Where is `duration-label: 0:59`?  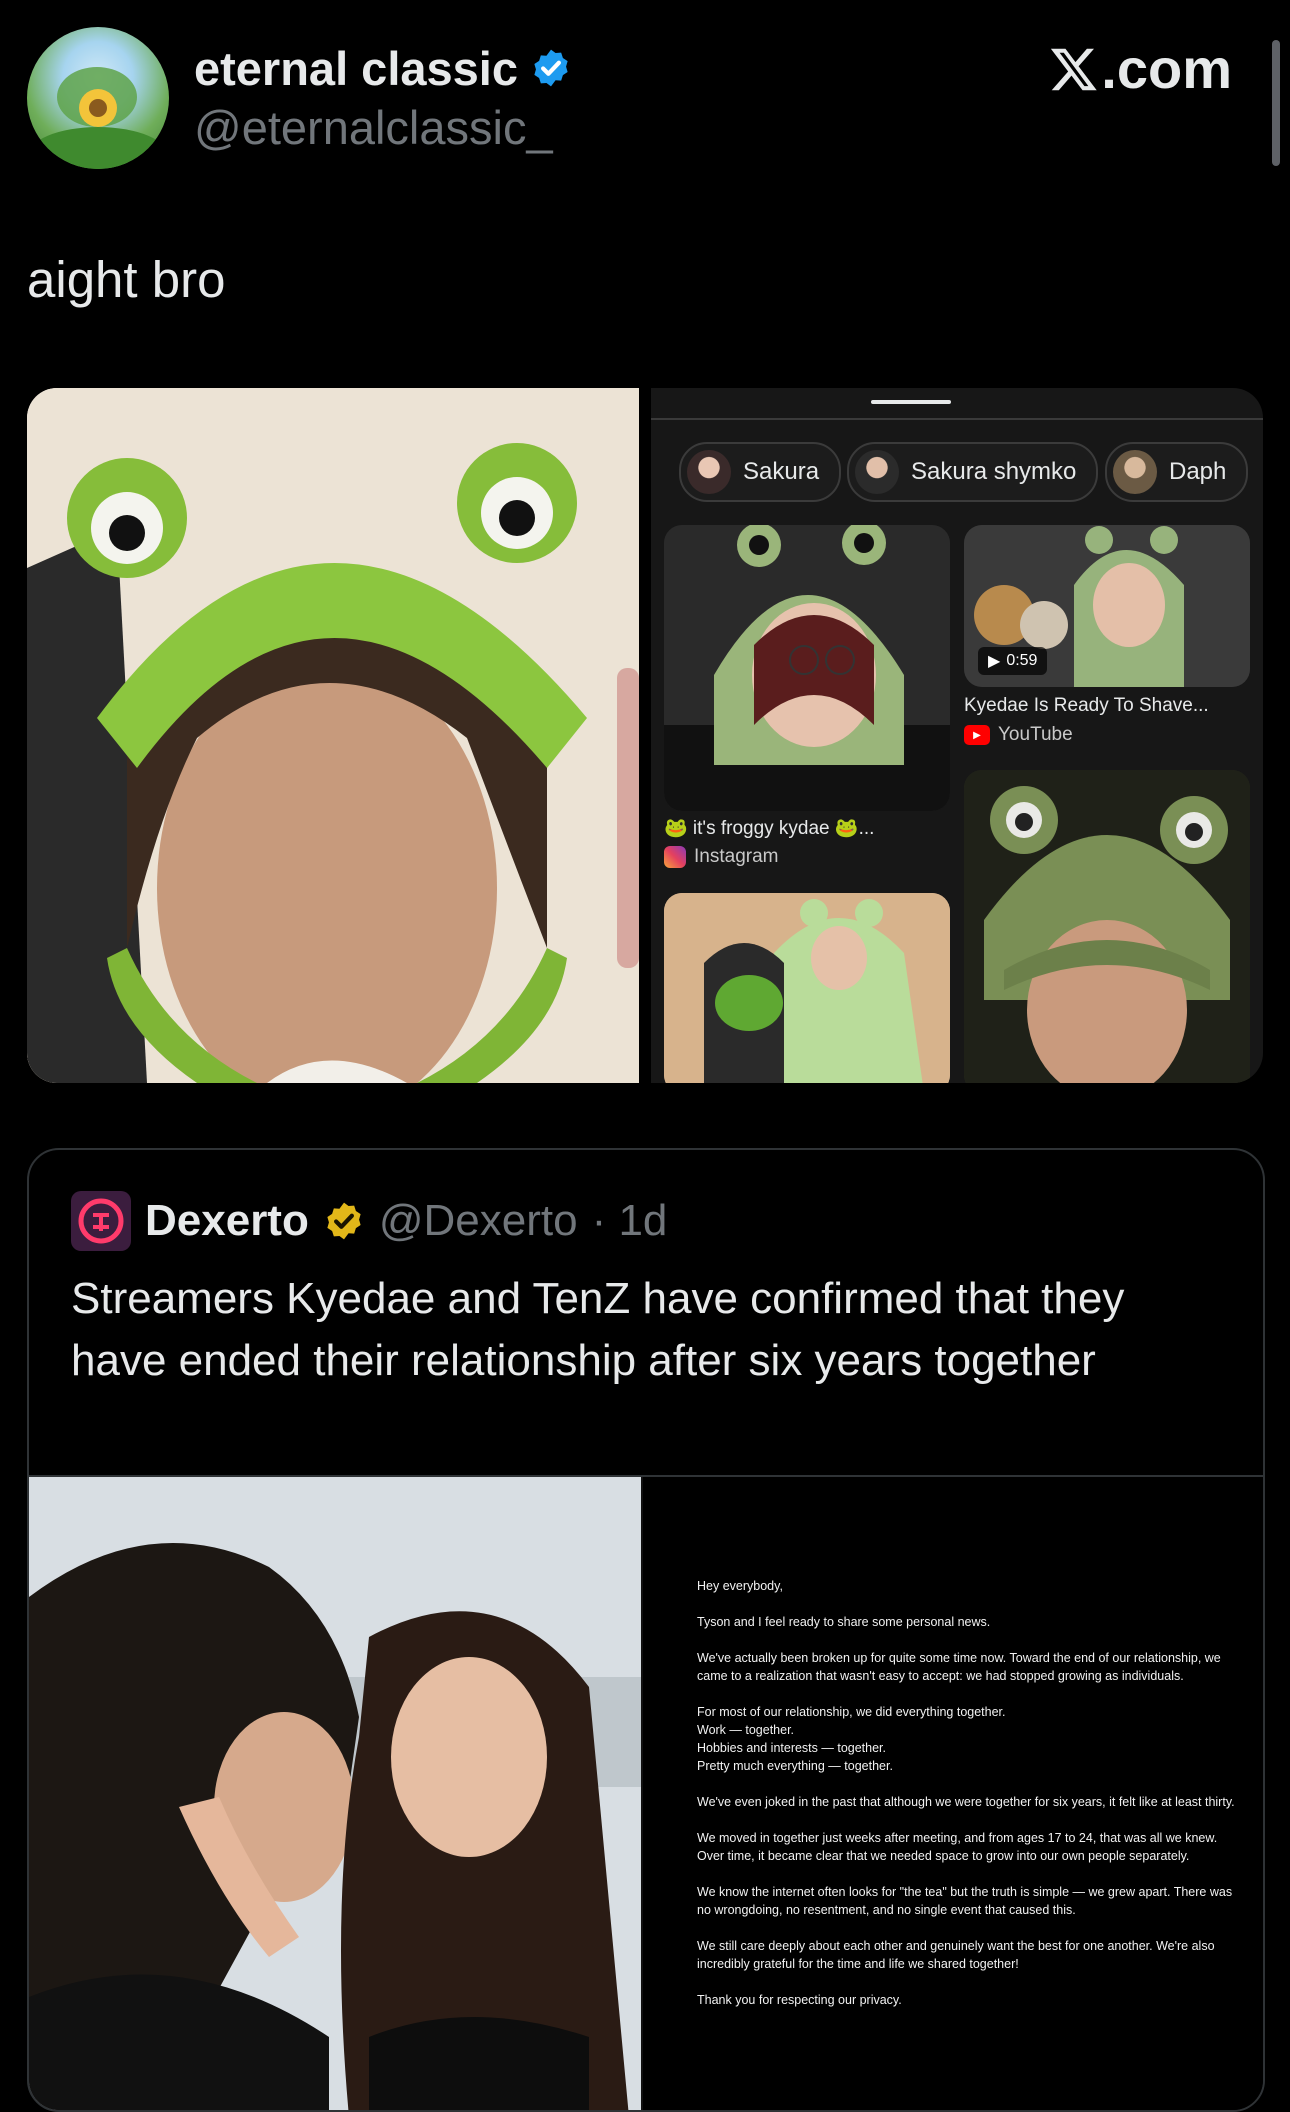
duration-label: 0:59 is located at coordinates (1022, 660).